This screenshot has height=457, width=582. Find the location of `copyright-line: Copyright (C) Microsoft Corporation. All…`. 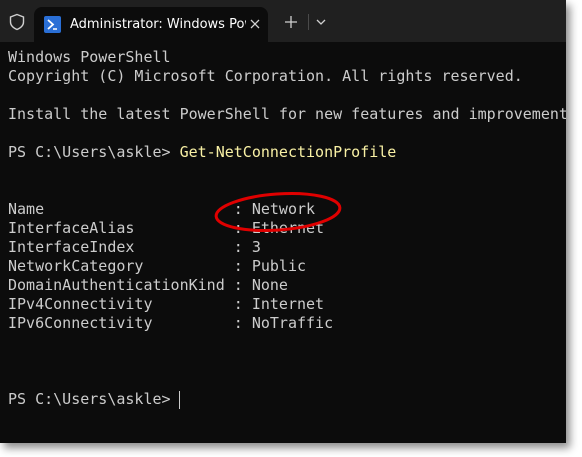

copyright-line: Copyright (C) Microsoft Corporation. All… is located at coordinates (265, 76).